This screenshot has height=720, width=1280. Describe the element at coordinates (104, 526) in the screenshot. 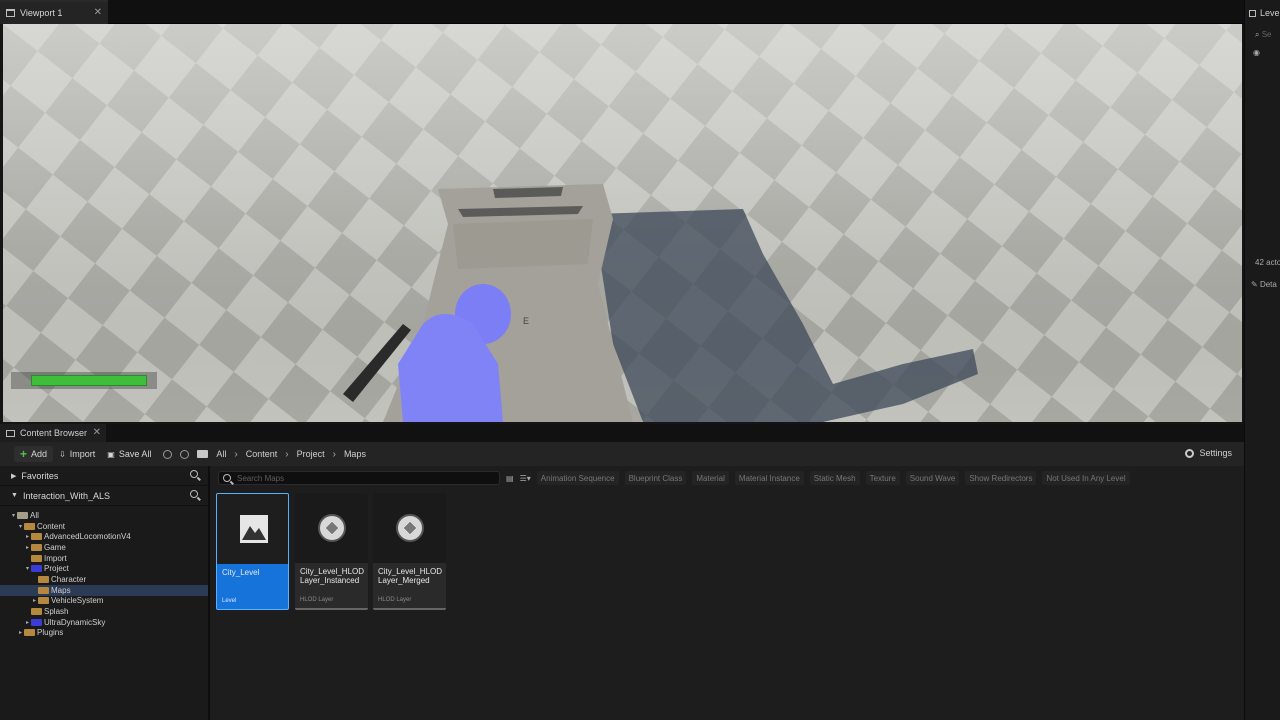

I see `tree-item-content: ▾ Content` at that location.